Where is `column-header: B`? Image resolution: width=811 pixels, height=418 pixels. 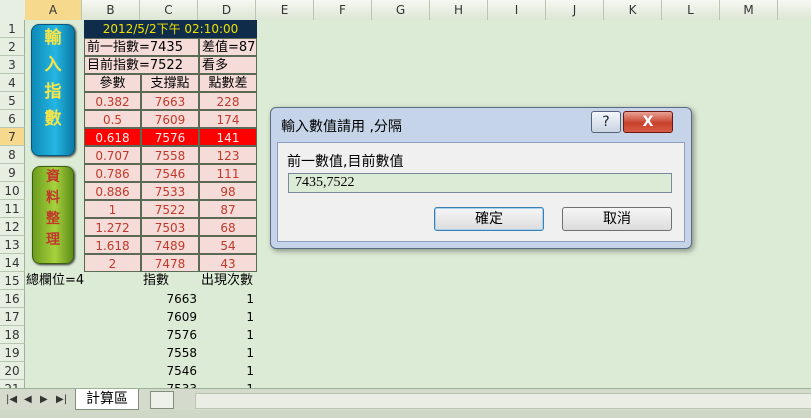
column-header: B is located at coordinates (111, 10).